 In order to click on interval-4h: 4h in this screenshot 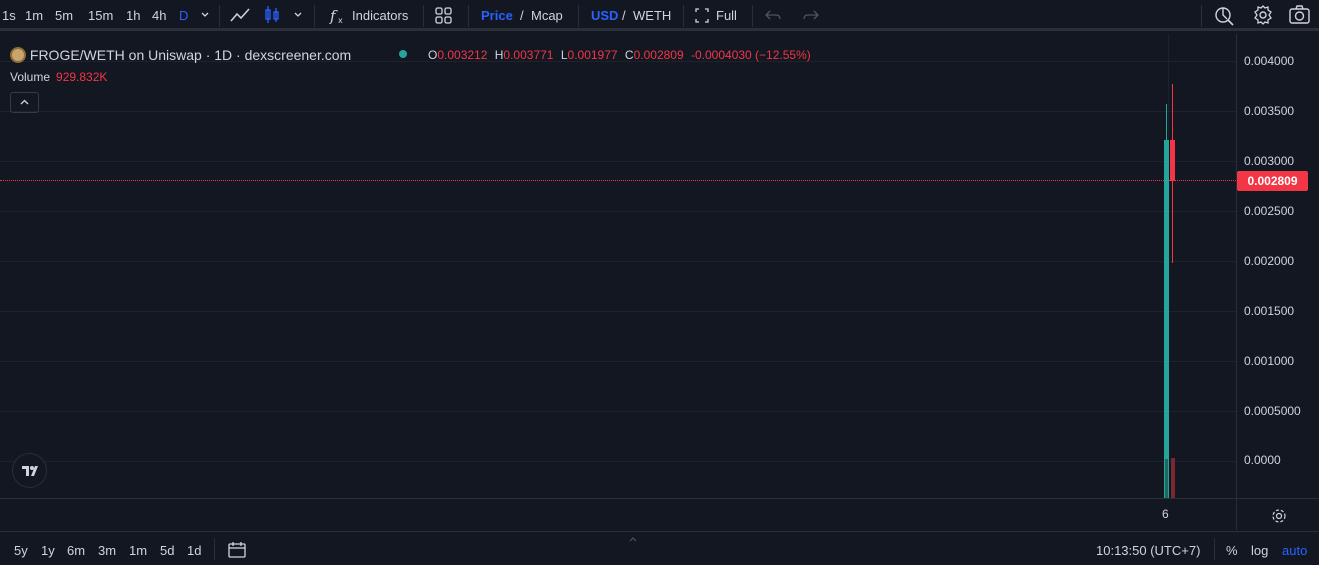, I will do `click(159, 15)`.